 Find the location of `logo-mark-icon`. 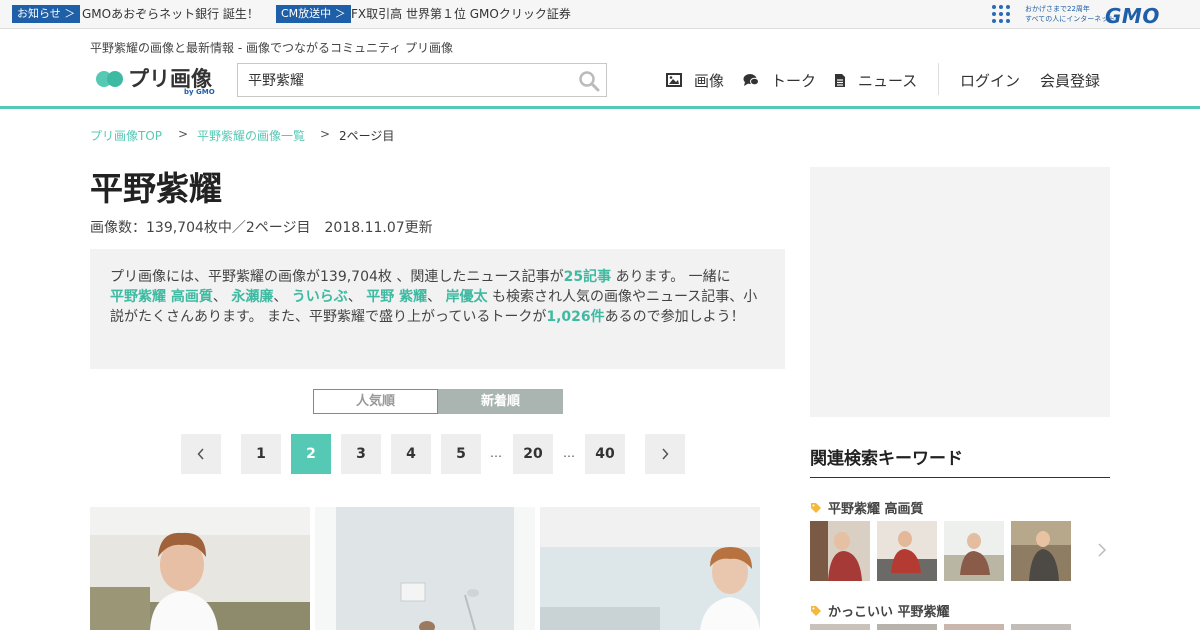

logo-mark-icon is located at coordinates (111, 79).